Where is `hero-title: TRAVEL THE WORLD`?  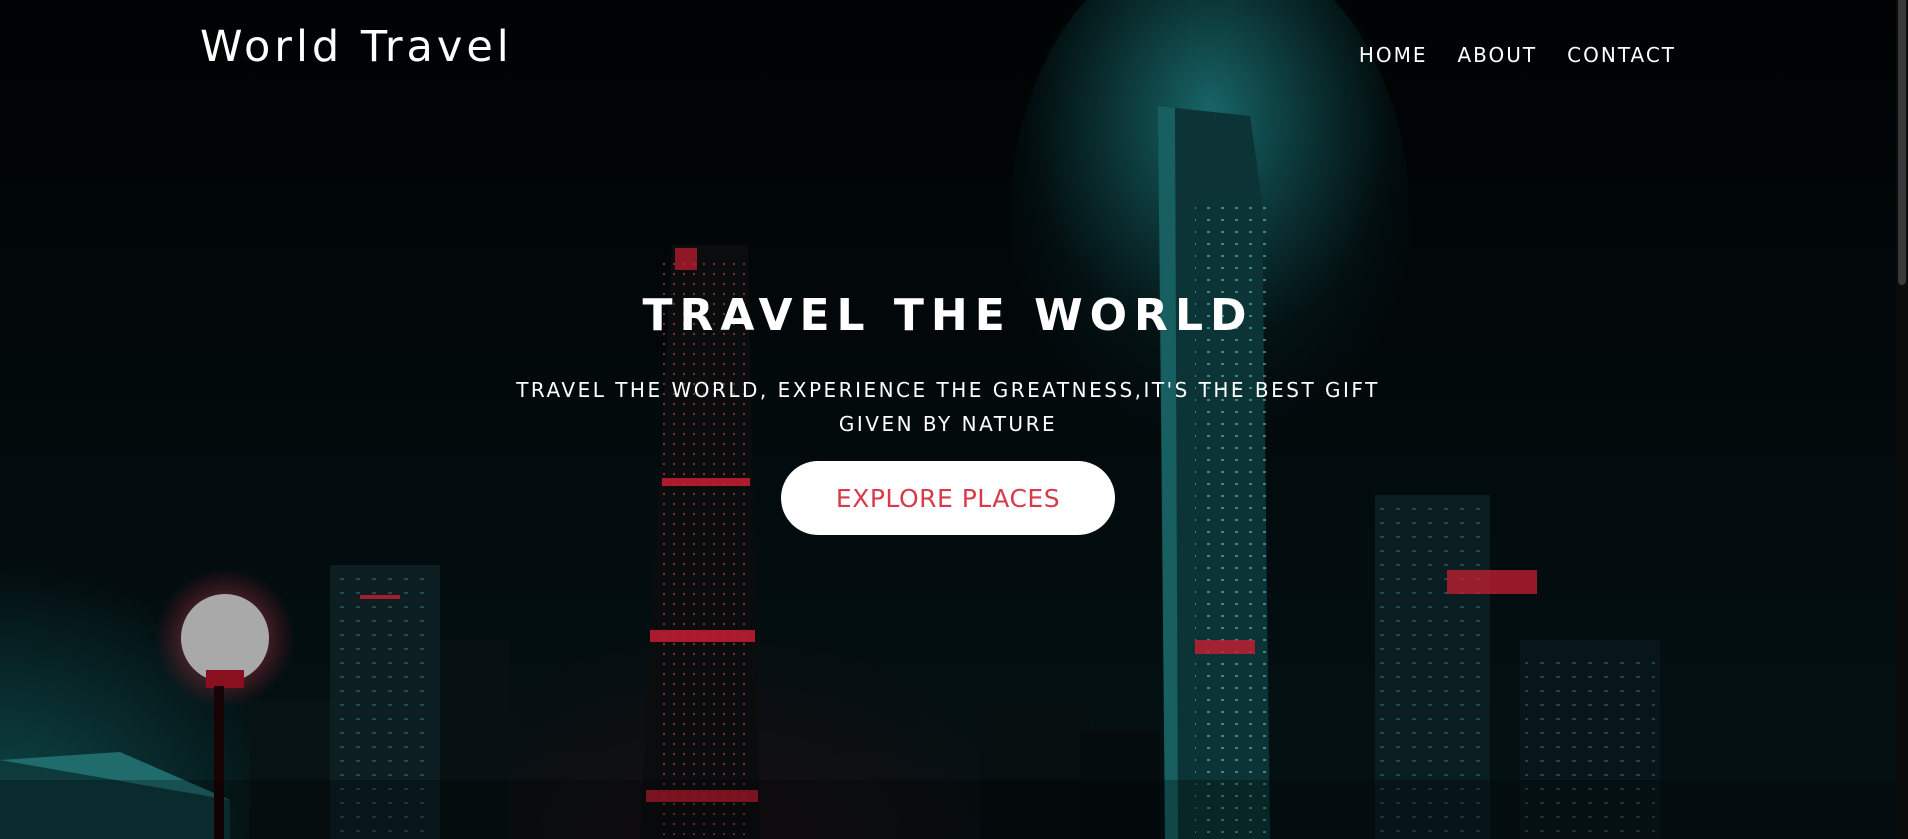 hero-title: TRAVEL THE WORLD is located at coordinates (948, 315).